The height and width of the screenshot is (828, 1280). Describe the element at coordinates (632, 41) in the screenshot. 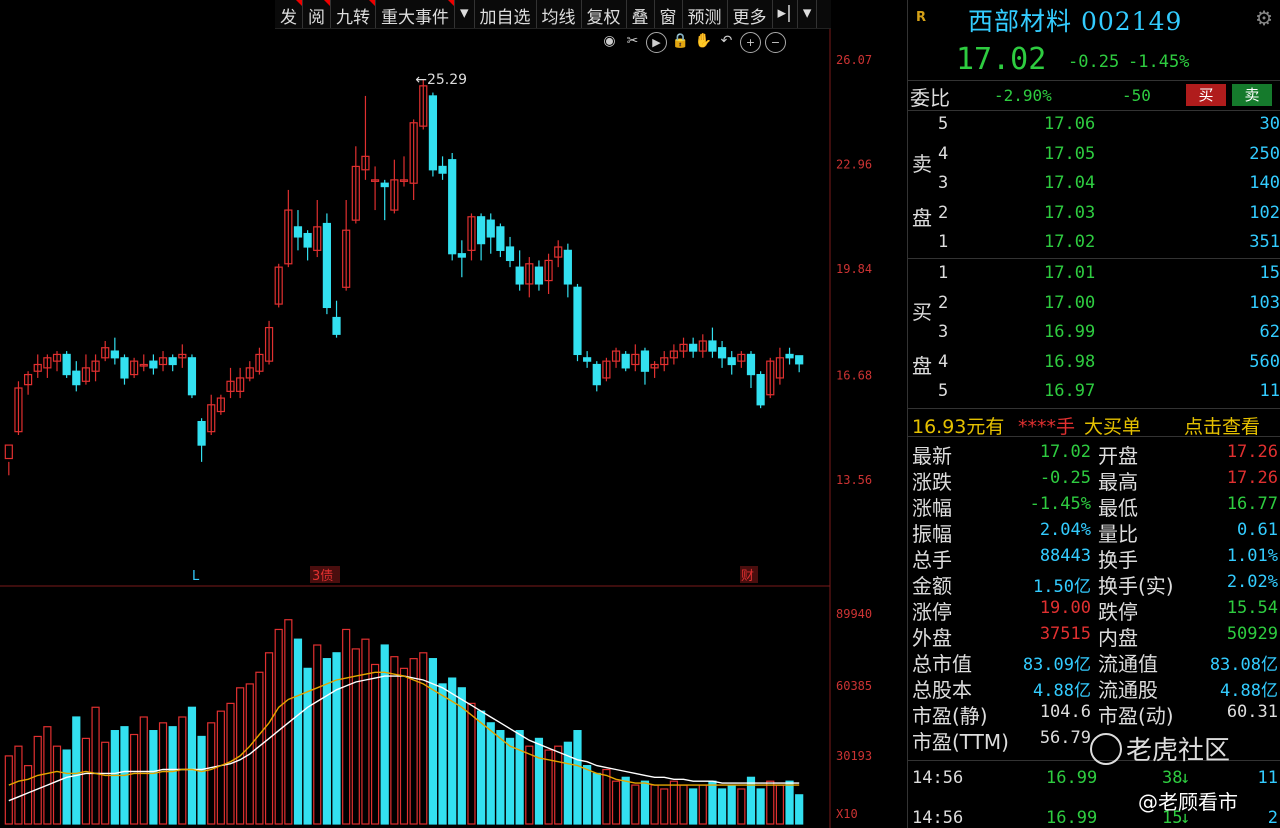

I see `scissors-icon: ✂` at that location.